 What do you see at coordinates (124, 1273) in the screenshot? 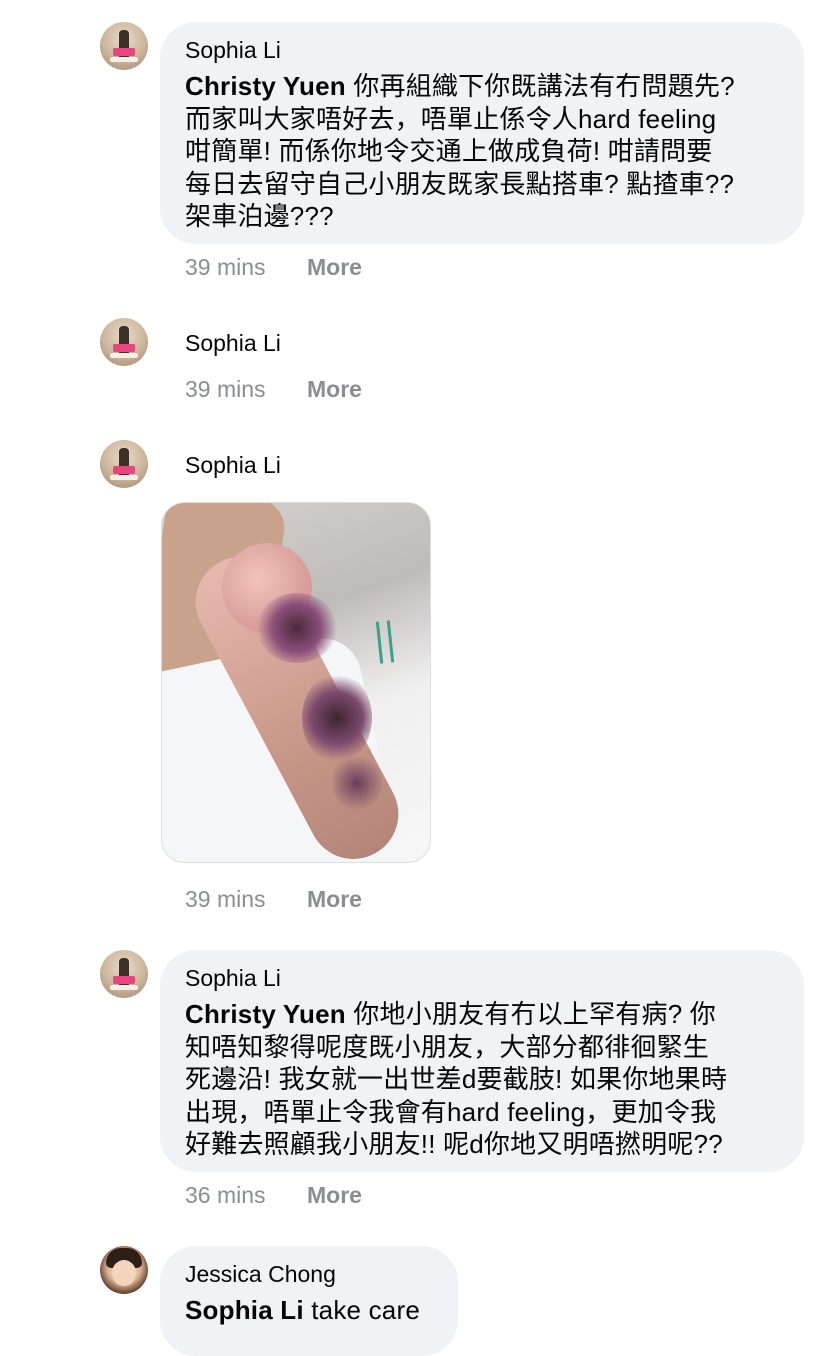
I see `avatar-face` at bounding box center [124, 1273].